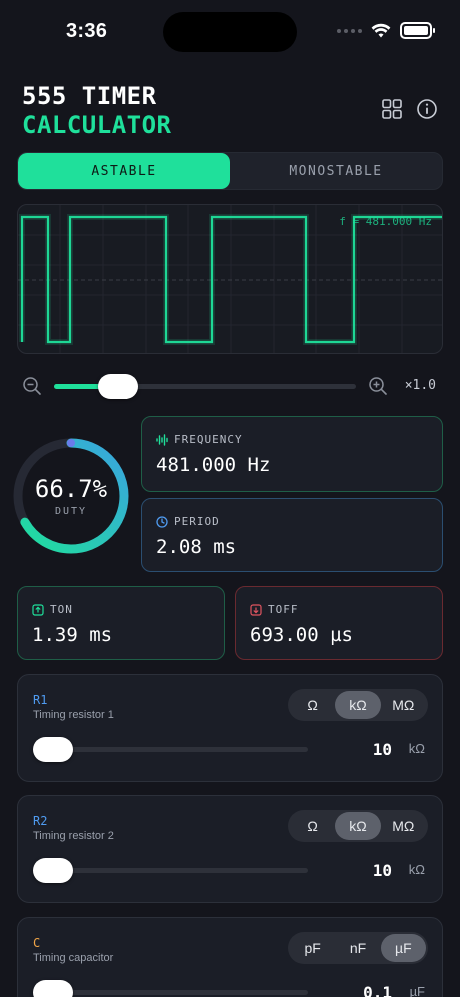 Image resolution: width=460 pixels, height=997 pixels. I want to click on status-icons, so click(386, 30).